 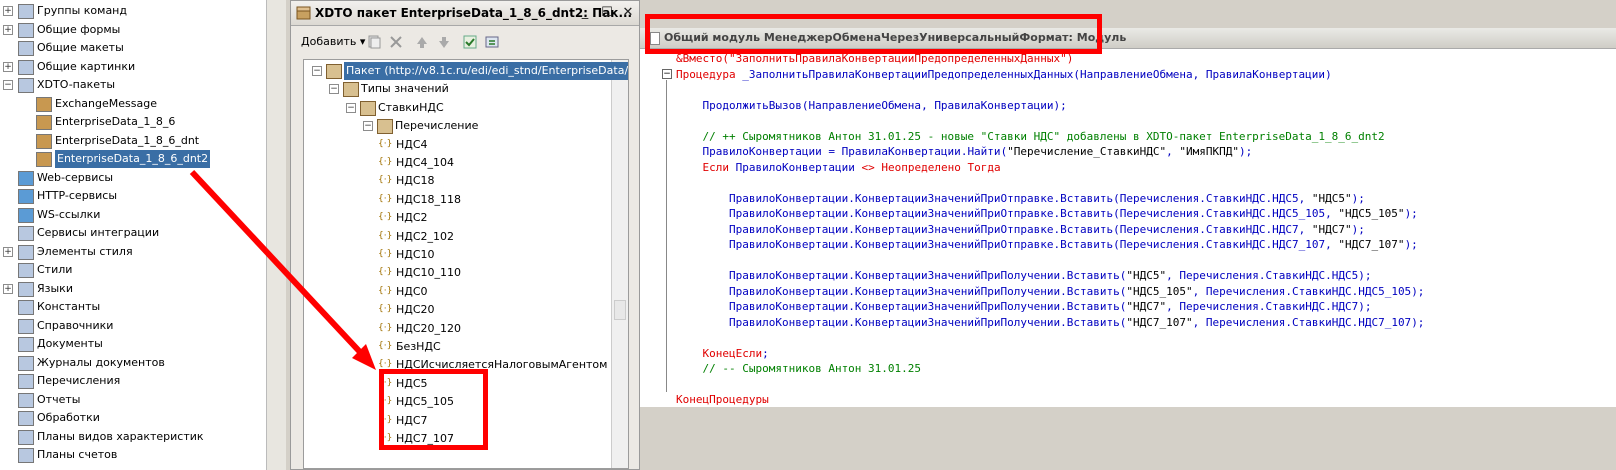 What do you see at coordinates (282, 269) in the screenshot?
I see `annotation-arrow` at bounding box center [282, 269].